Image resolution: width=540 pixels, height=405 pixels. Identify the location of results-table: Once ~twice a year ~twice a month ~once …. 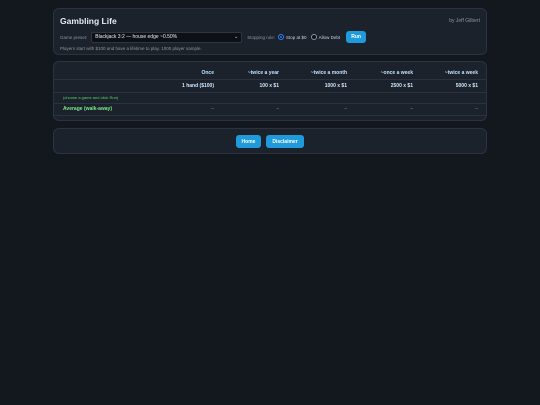
(270, 91).